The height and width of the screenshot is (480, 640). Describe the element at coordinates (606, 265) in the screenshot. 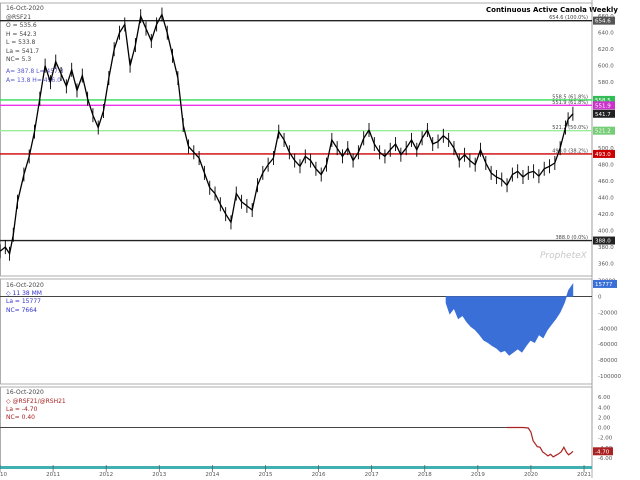

I see `price-tick-label: 360.0` at that location.